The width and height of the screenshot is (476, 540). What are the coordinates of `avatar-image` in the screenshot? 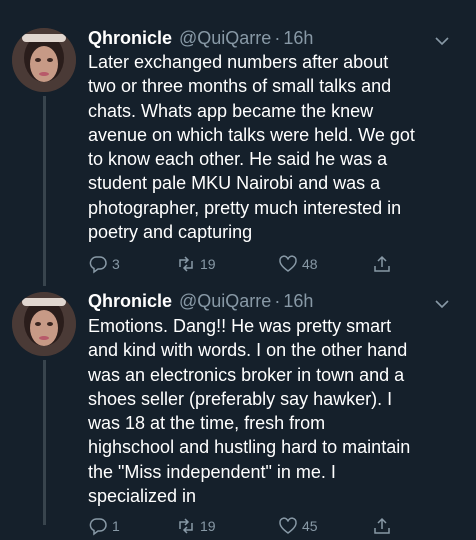 It's located at (44, 324).